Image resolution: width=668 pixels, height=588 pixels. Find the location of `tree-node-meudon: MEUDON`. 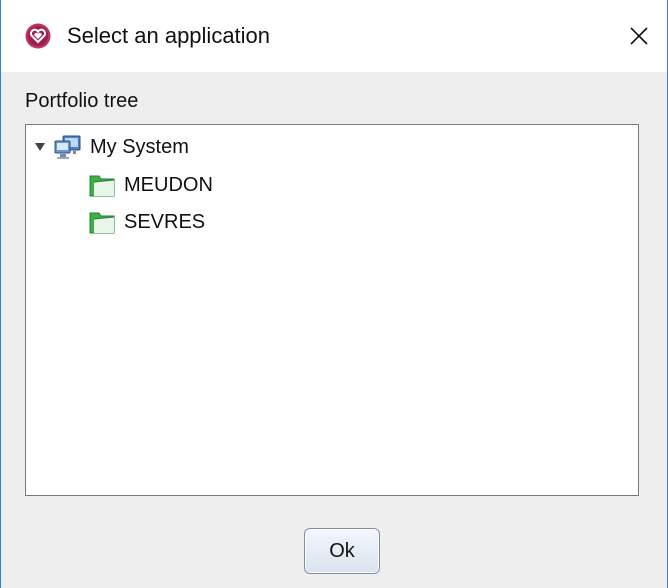

tree-node-meudon: MEUDON is located at coordinates (150, 185).